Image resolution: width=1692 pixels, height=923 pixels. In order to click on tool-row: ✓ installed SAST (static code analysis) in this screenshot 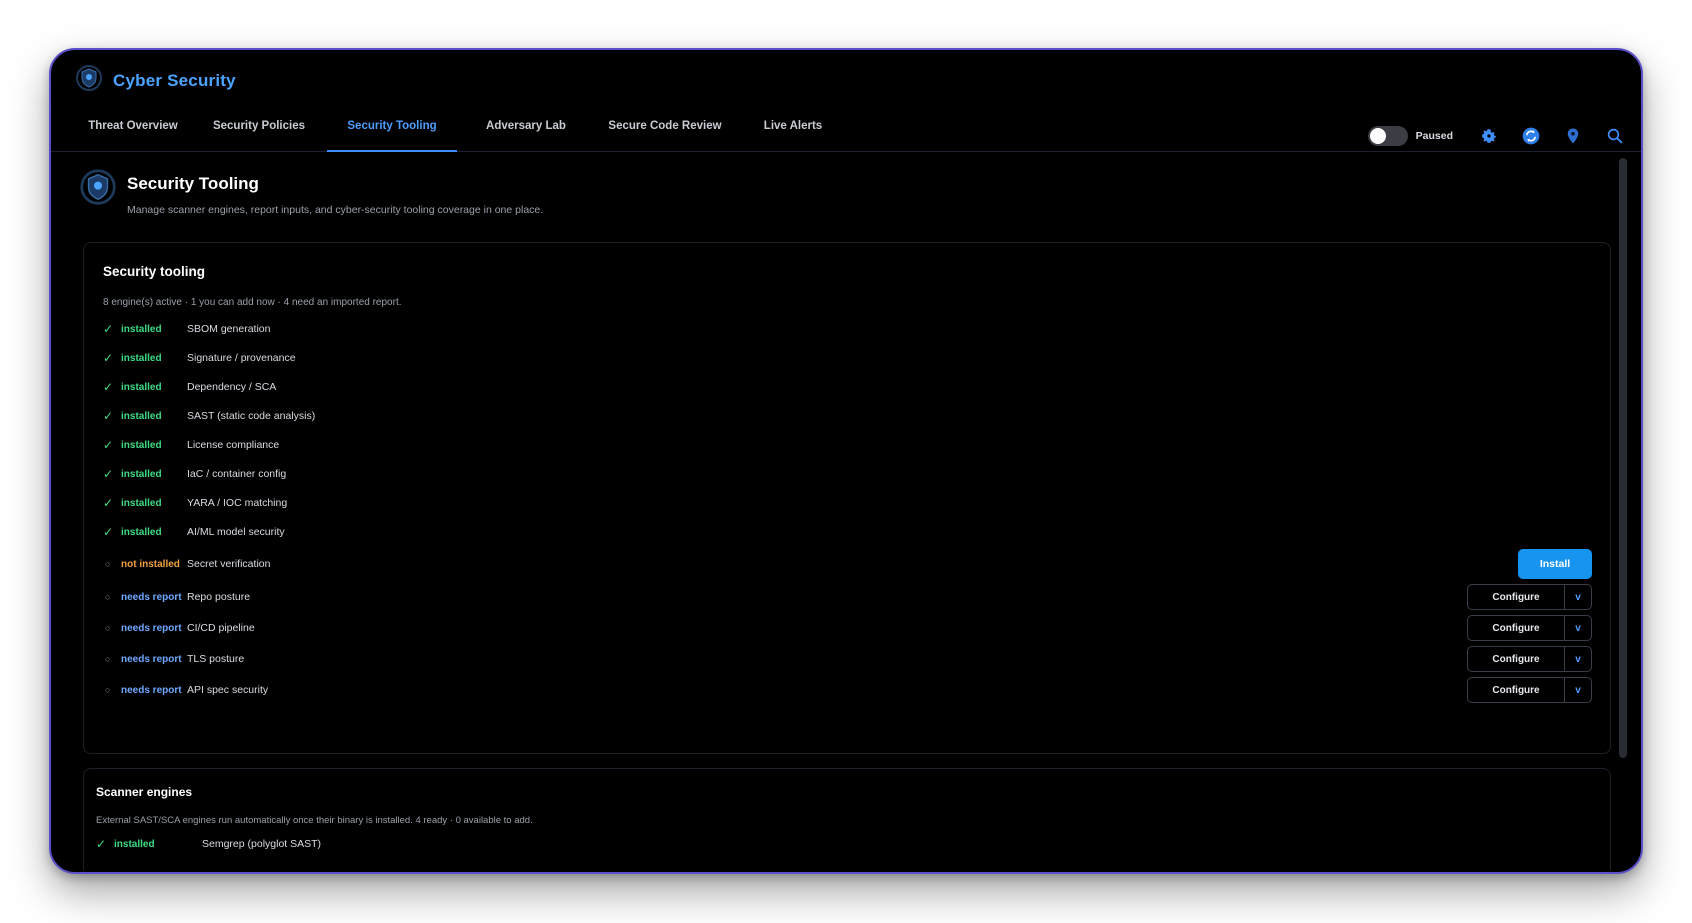, I will do `click(848, 416)`.